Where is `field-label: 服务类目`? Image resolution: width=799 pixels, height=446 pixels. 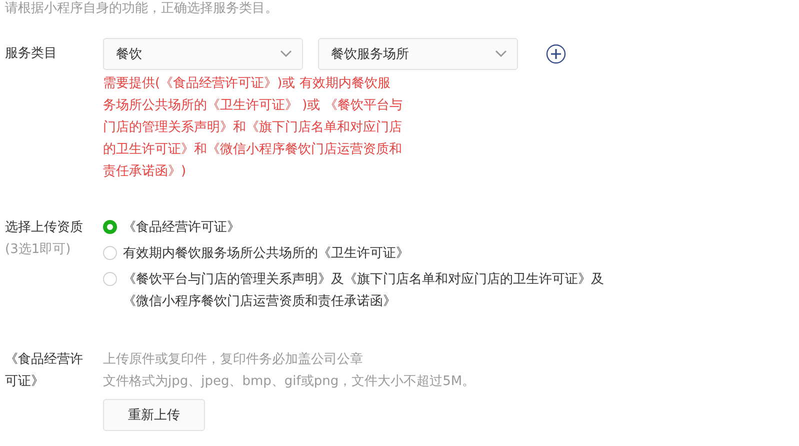
field-label: 服务类目 is located at coordinates (31, 54).